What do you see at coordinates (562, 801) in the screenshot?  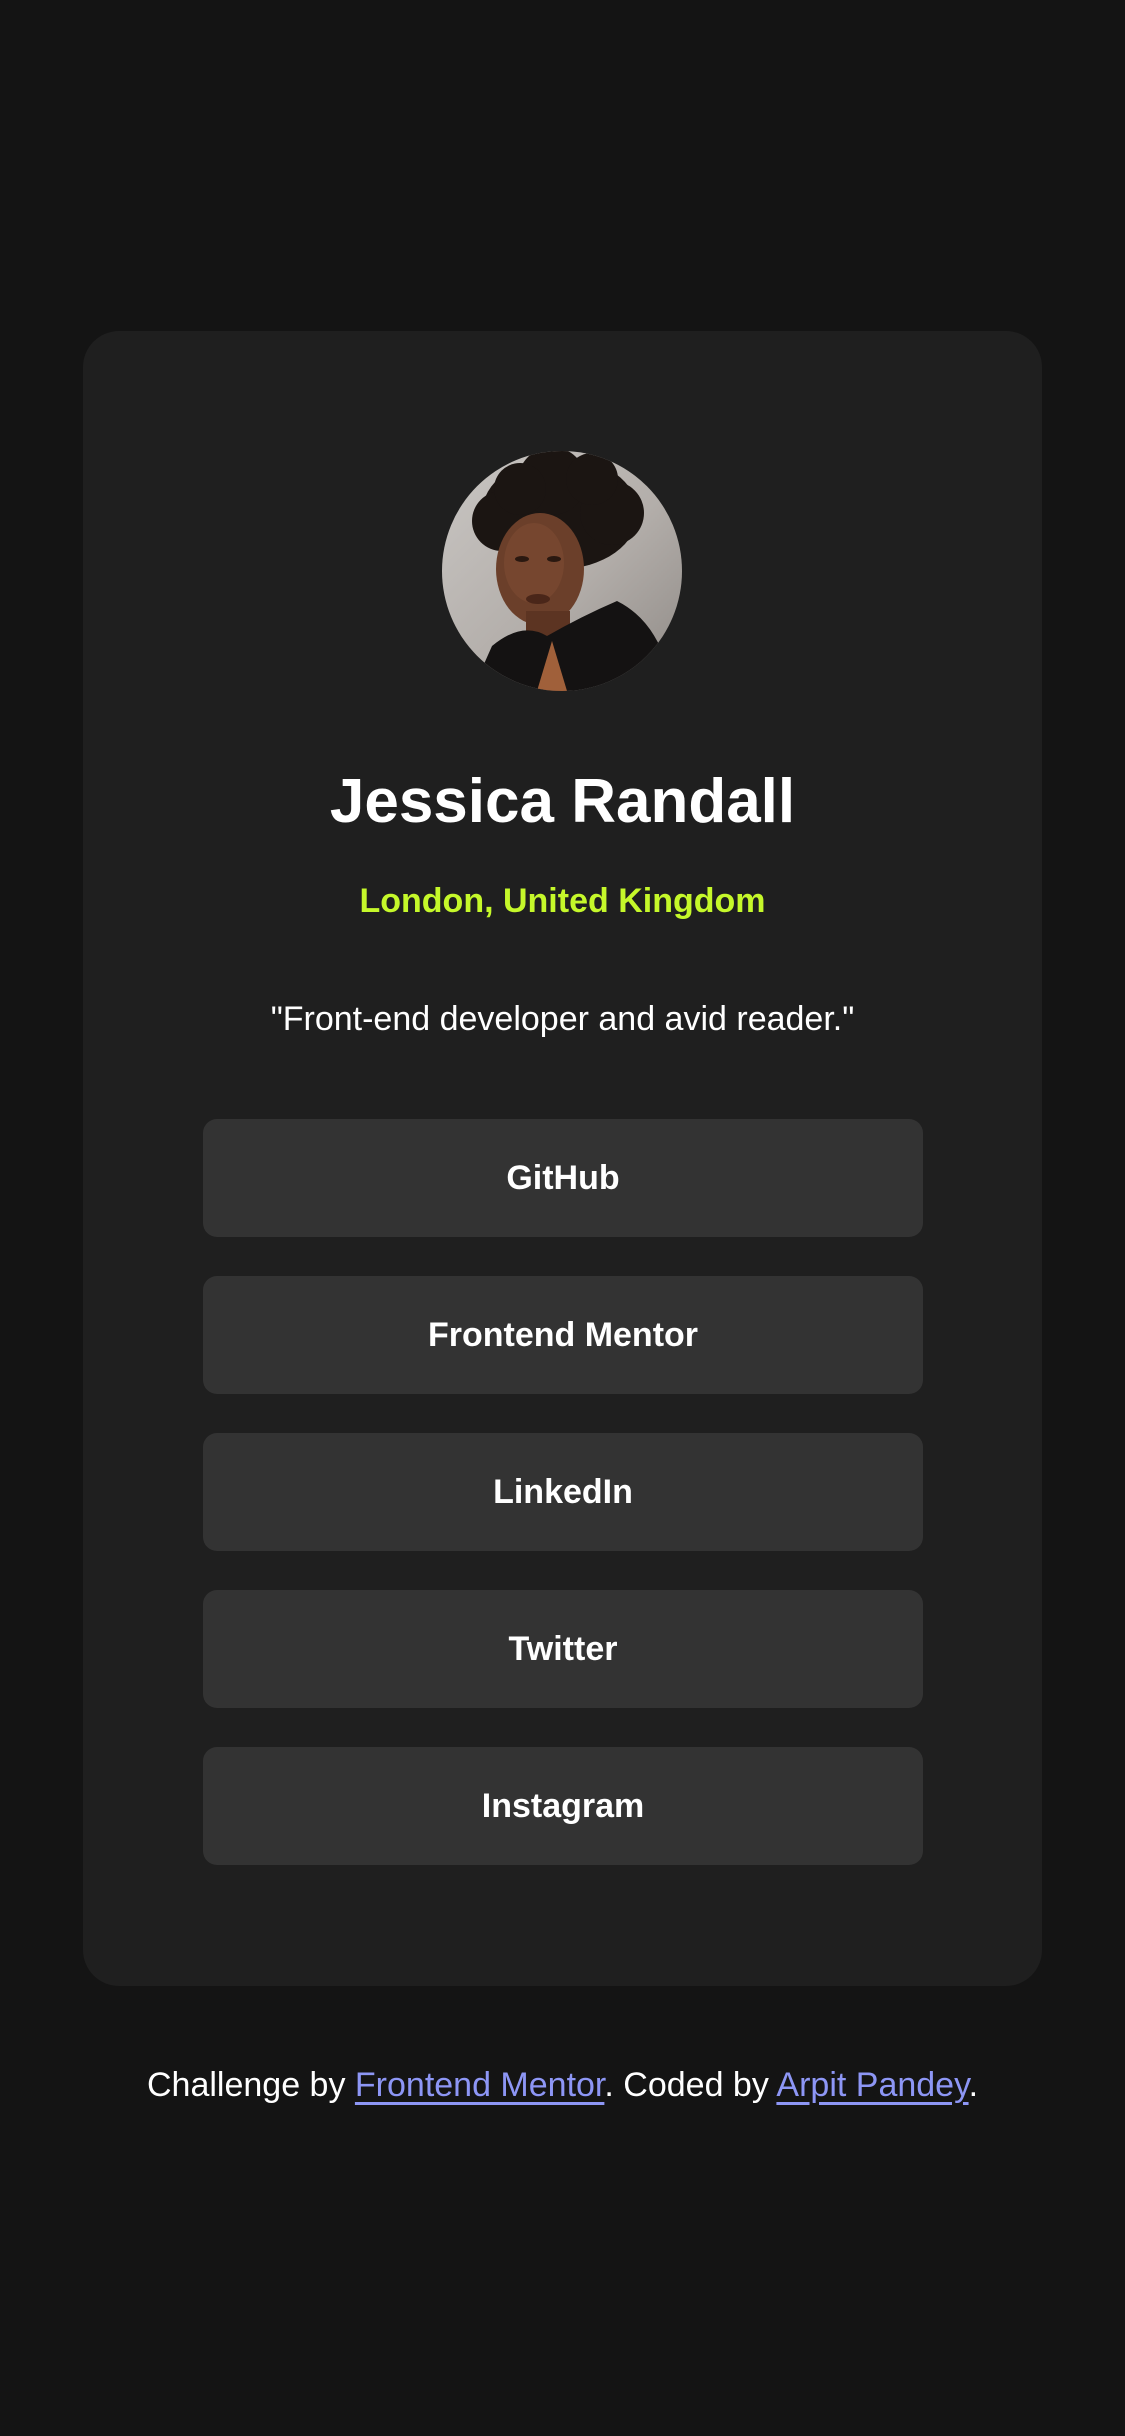 I see `profile-name: Jessica Randall` at bounding box center [562, 801].